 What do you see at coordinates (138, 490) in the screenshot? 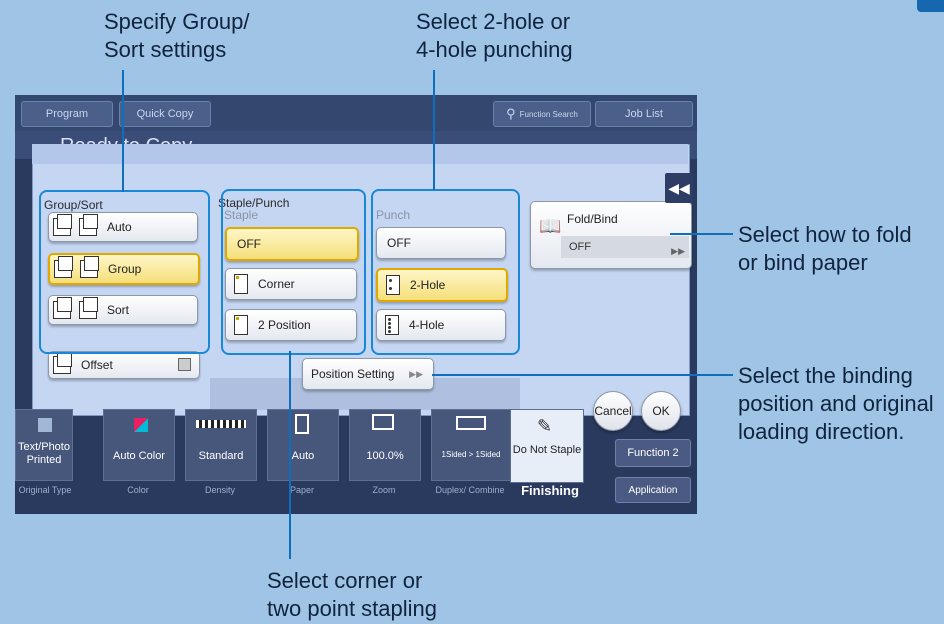
I see `tile-sub-color: Color` at bounding box center [138, 490].